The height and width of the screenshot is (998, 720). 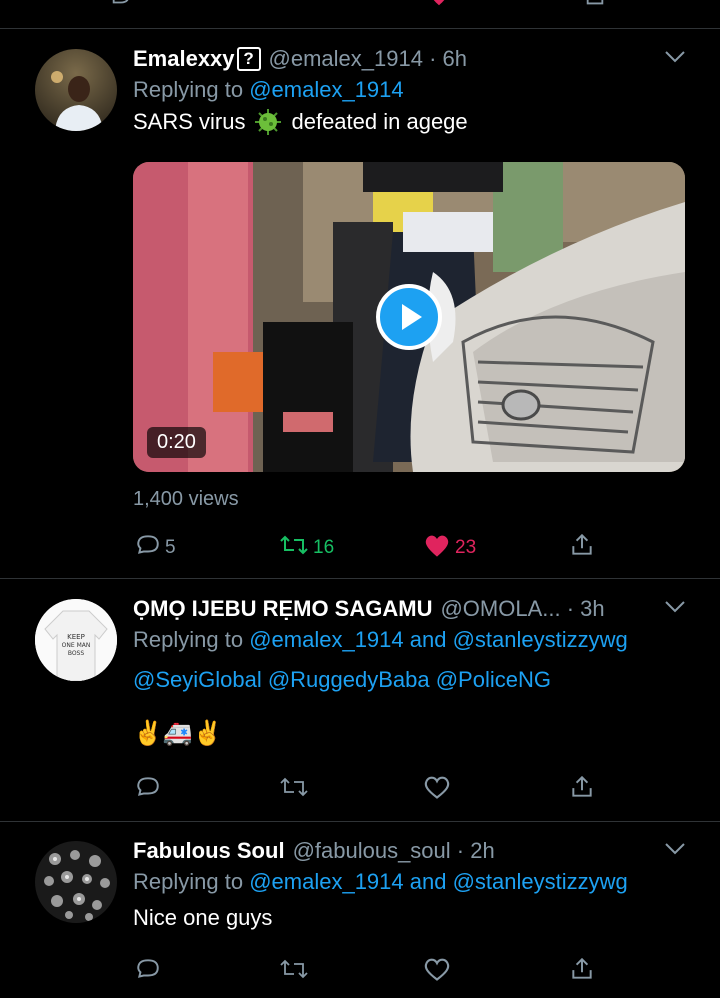 I want to click on svg-text: KEEP, so click(x=76, y=637).